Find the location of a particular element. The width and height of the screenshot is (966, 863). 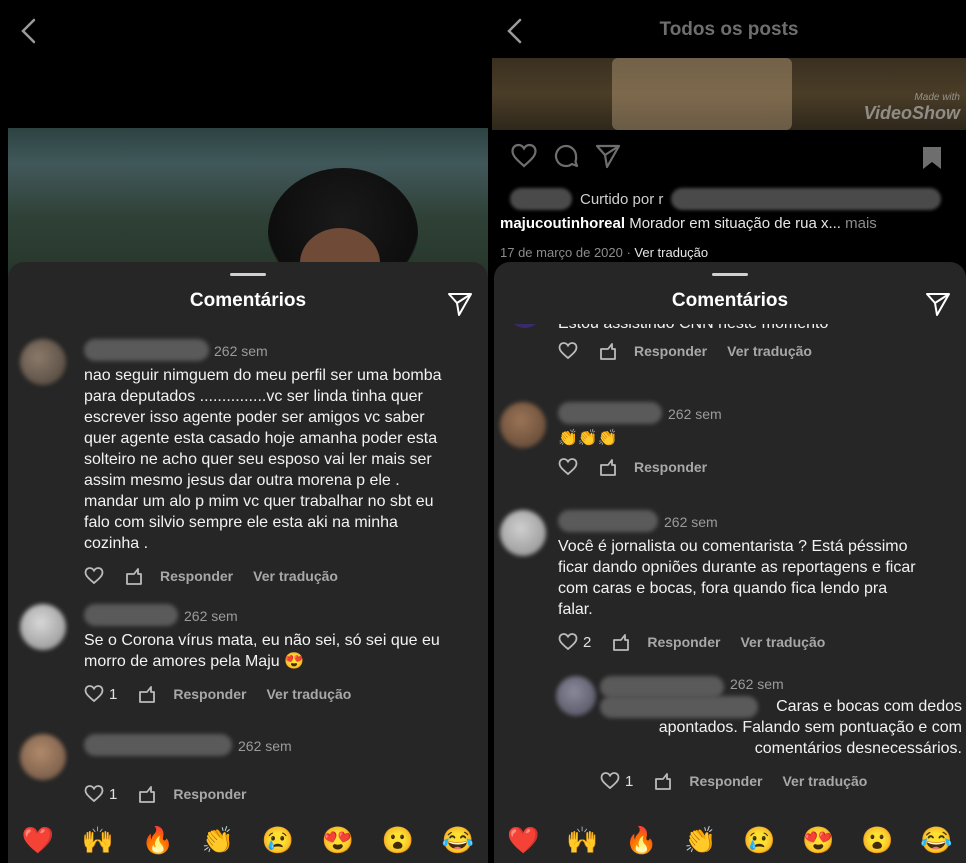

liker-avatar-blurred is located at coordinates (541, 199).